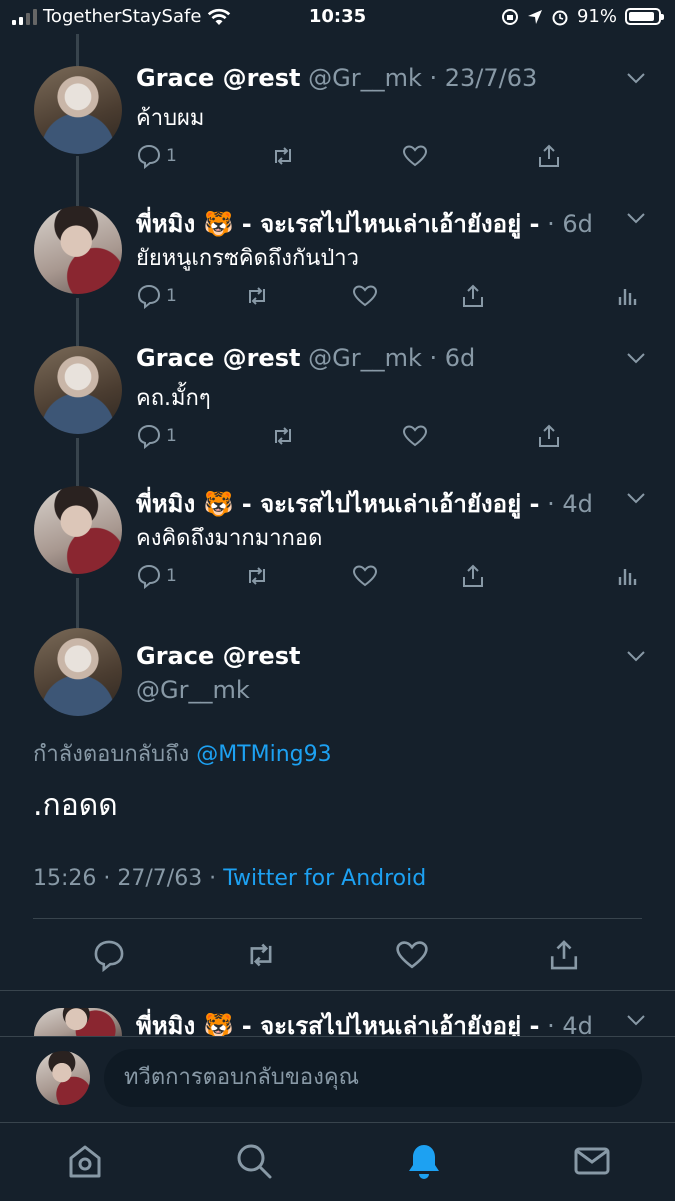 This screenshot has width=675, height=1201. I want to click on replying-to: กำลังตอบกลับถึง @MTMing93, so click(182, 753).